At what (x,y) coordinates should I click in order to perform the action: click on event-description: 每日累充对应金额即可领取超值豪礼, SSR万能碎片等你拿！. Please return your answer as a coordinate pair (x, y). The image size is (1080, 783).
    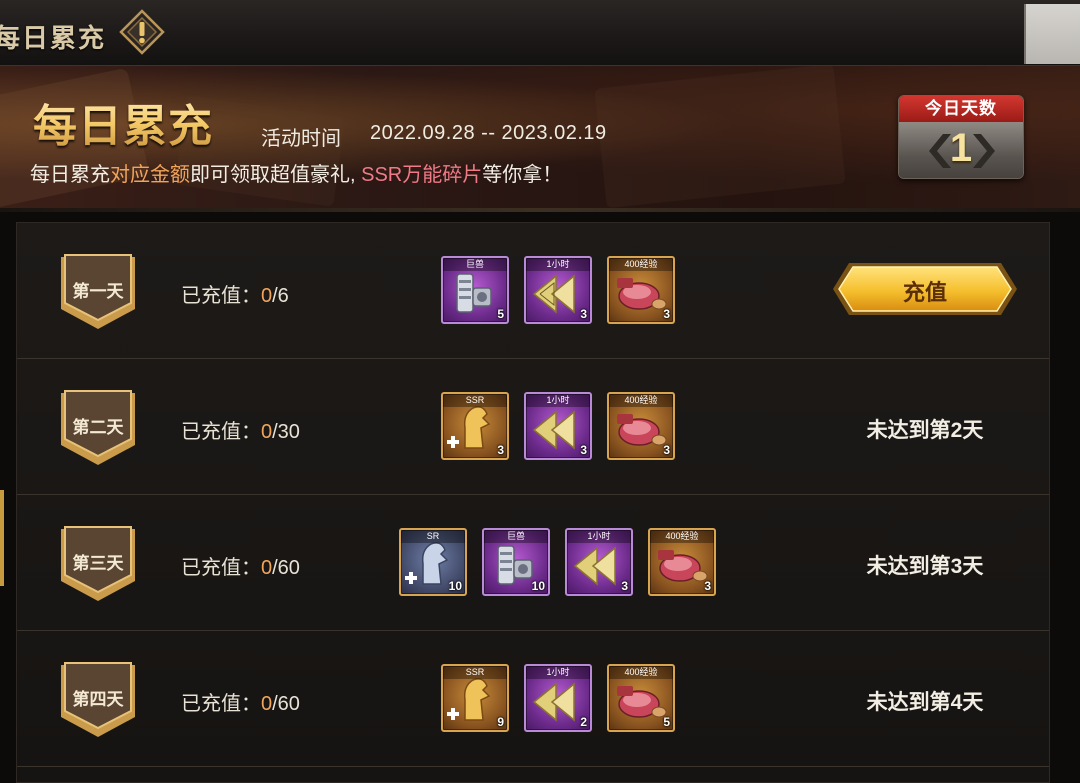
    Looking at the image, I should click on (296, 172).